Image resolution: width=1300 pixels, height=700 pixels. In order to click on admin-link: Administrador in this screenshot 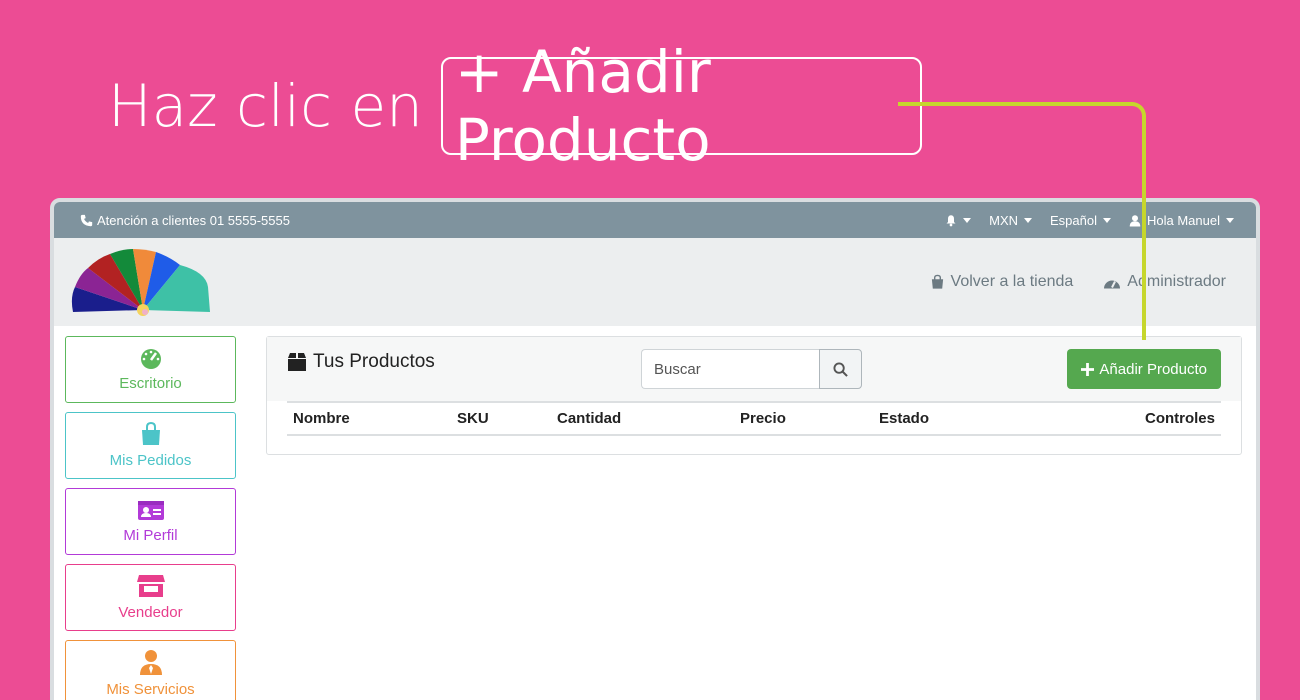, I will do `click(1164, 282)`.